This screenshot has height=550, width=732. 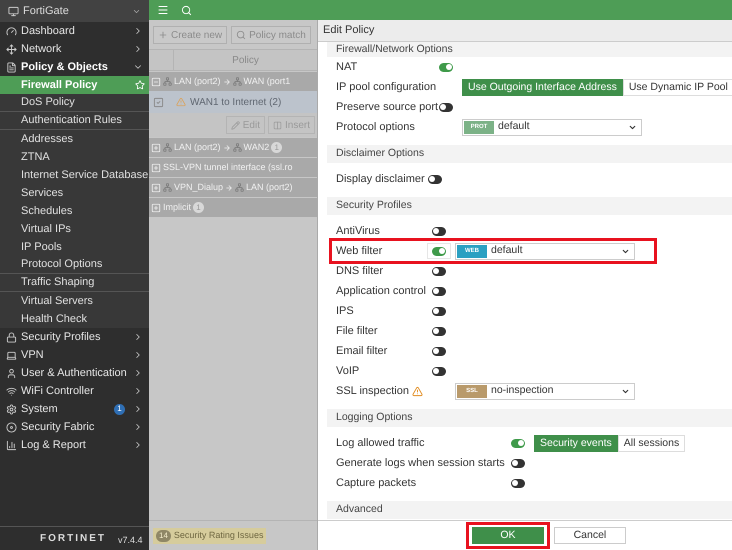 I want to click on sidebar-item: User & Authentication, so click(x=74, y=373).